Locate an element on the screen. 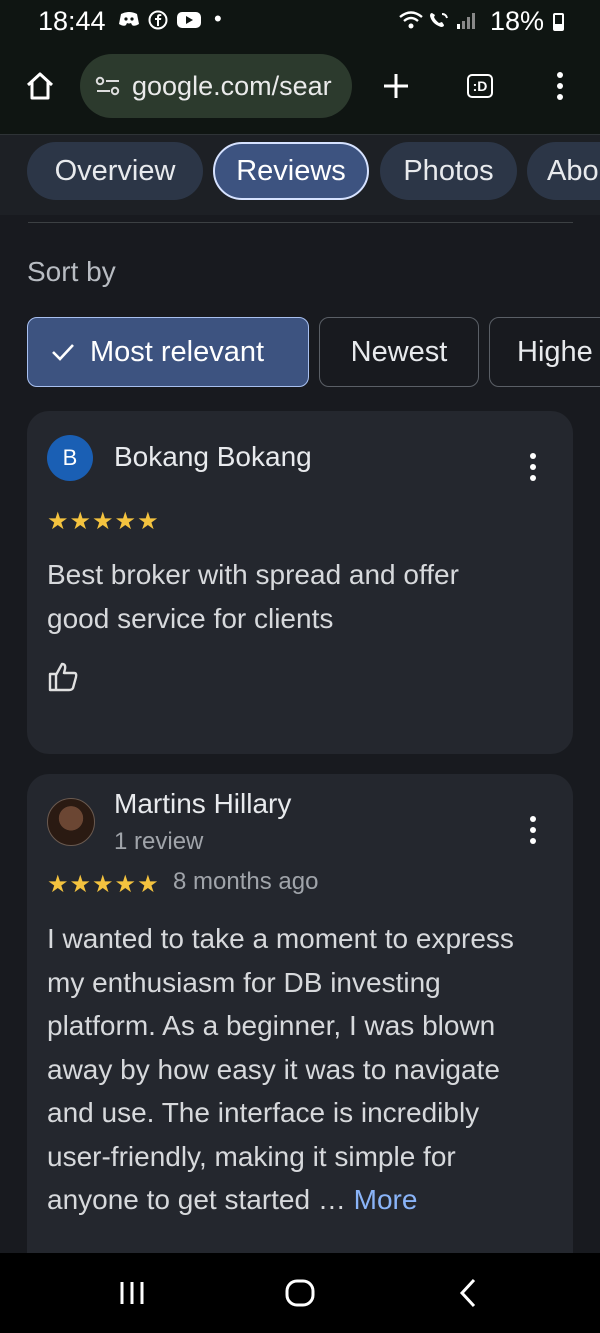 This screenshot has width=600, height=1333. wifi-calling-icon is located at coordinates (440, 22).